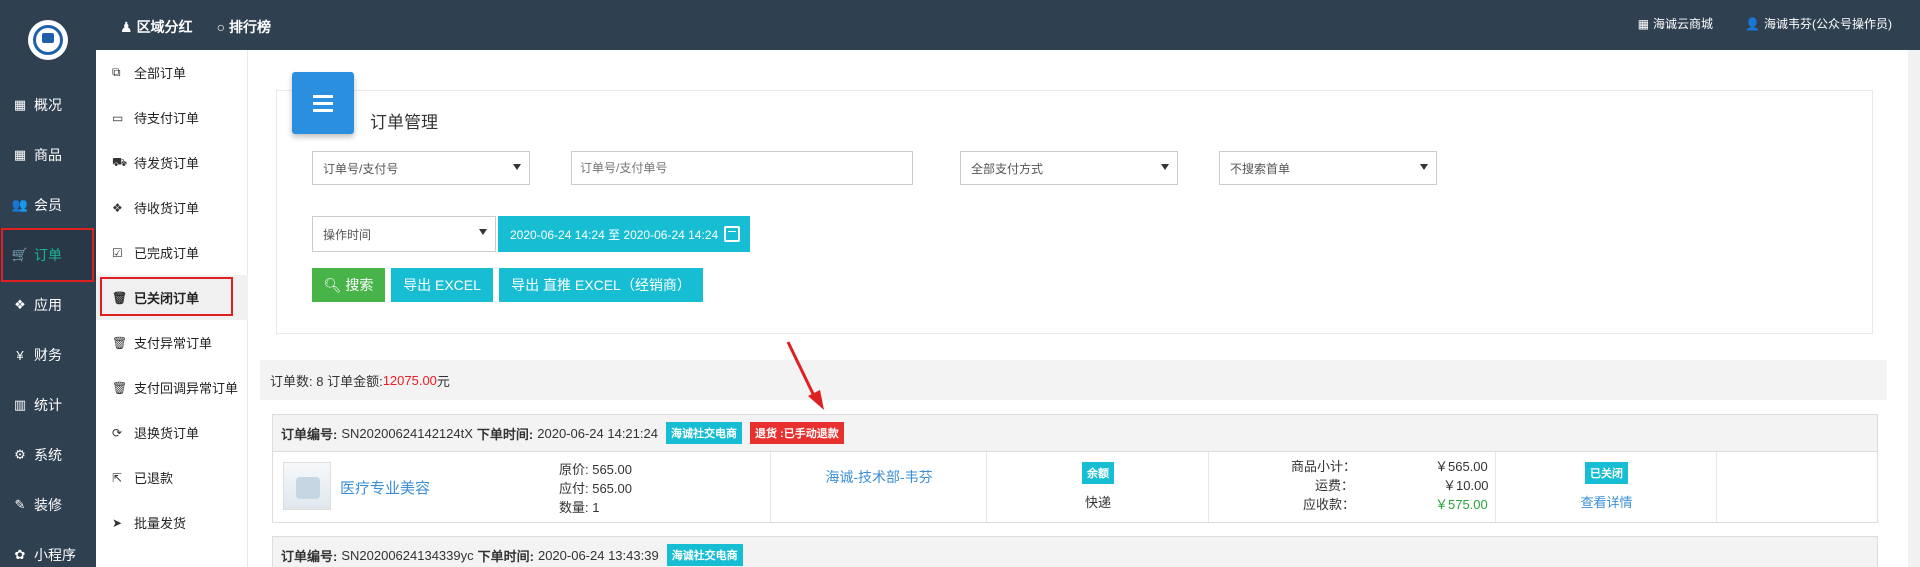  Describe the element at coordinates (624, 234) in the screenshot. I see `date-range-picker: 2020-06-24 14:24 至 2020-06-24 14:24` at that location.